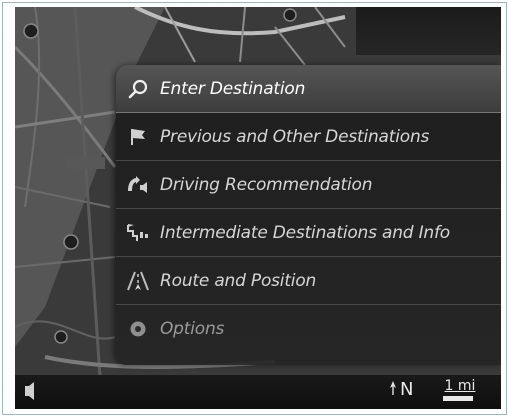  Describe the element at coordinates (238, 280) in the screenshot. I see `menu-item-label: Route and Position` at that location.